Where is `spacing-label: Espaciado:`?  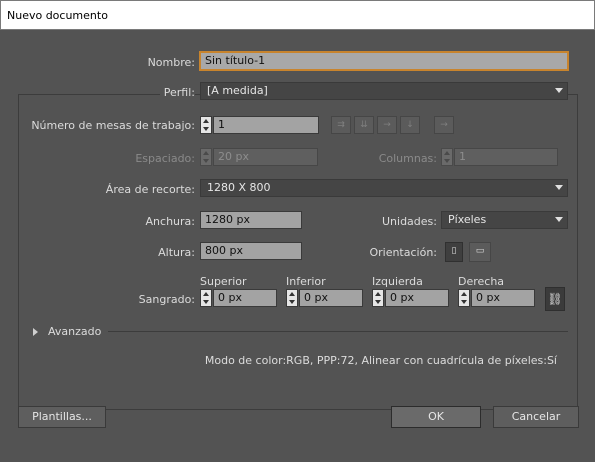 spacing-label: Espaciado: is located at coordinates (165, 158).